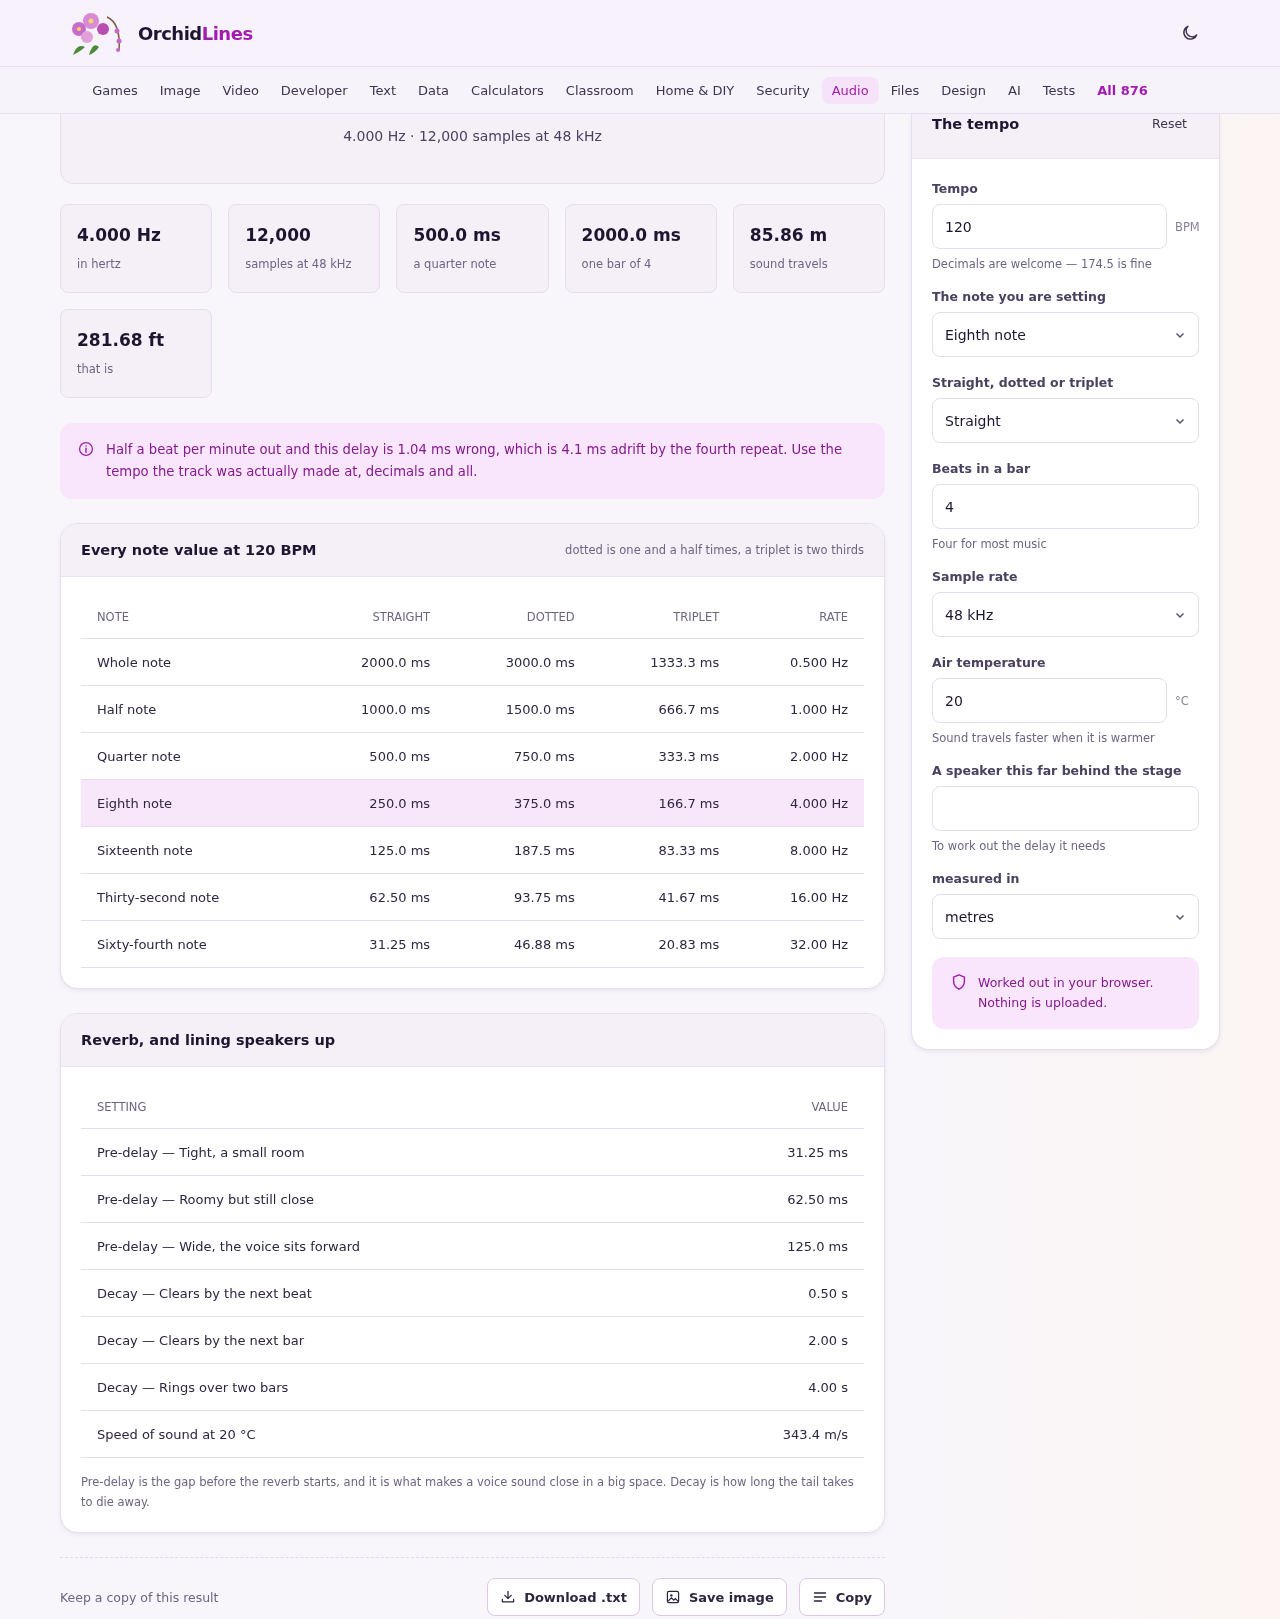  Describe the element at coordinates (819, 709) in the screenshot. I see `table-cell: 1.000 Hz` at that location.